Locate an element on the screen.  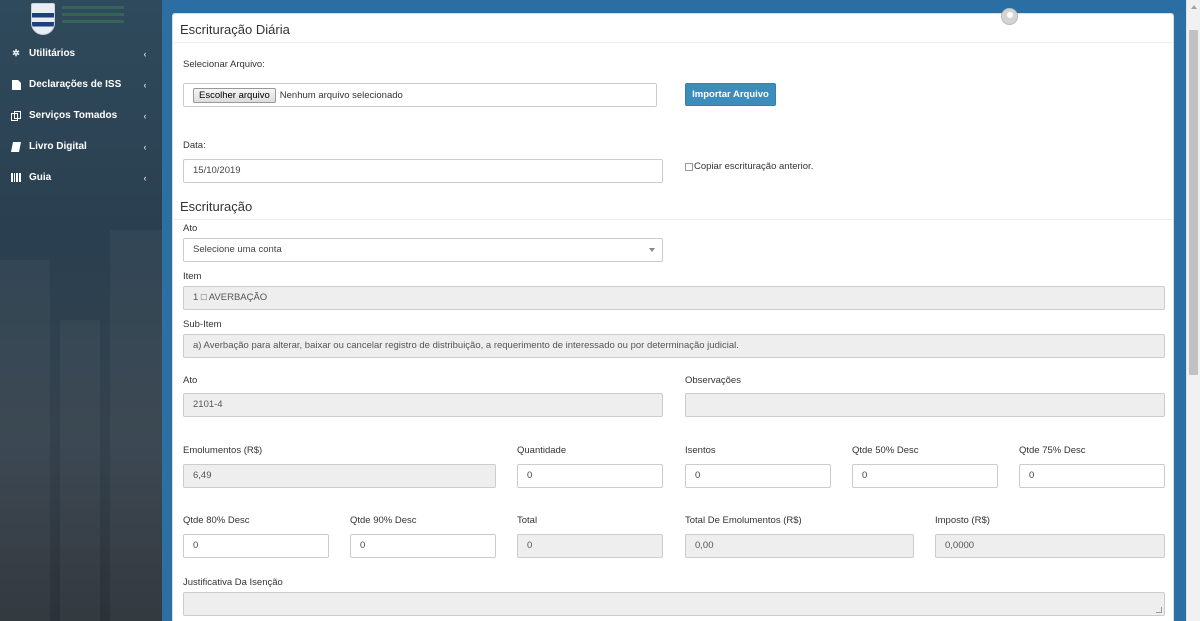
page-title: Escrituração Diária is located at coordinates (235, 29).